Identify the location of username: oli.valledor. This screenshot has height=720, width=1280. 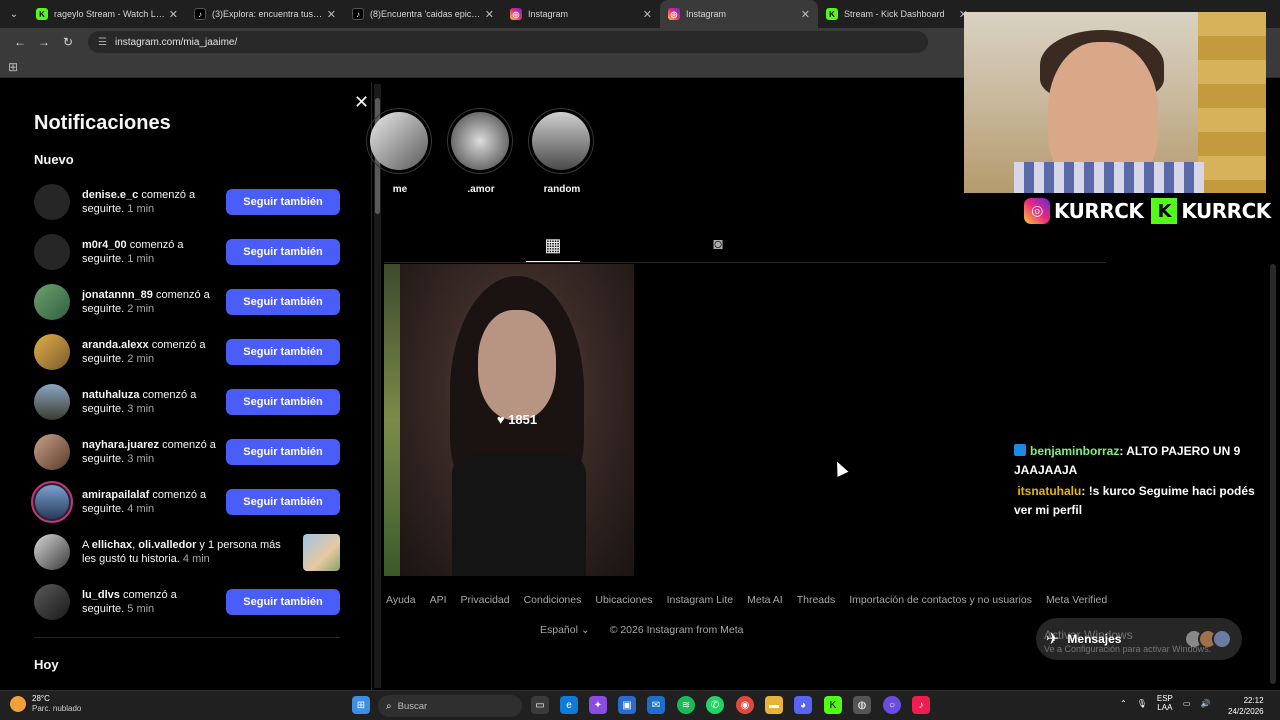
(167, 545).